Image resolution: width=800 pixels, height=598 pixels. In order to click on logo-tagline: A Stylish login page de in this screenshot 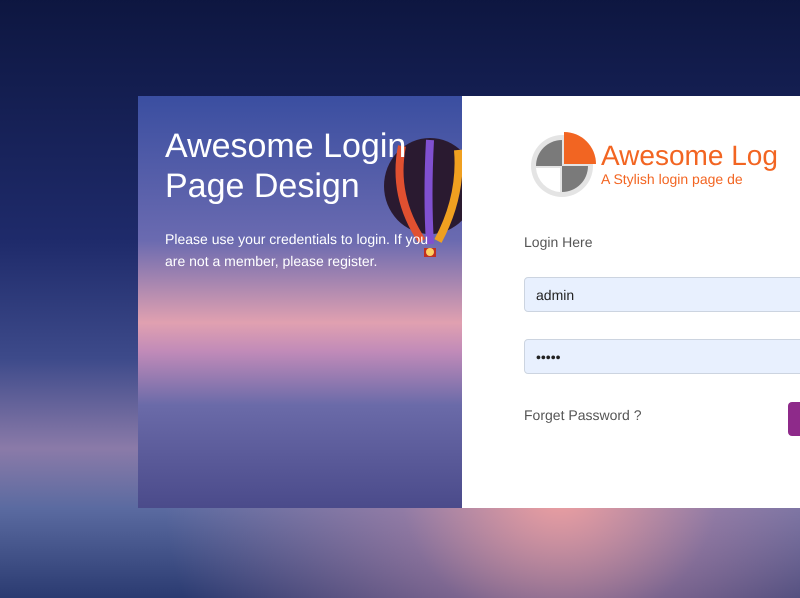, I will do `click(672, 179)`.